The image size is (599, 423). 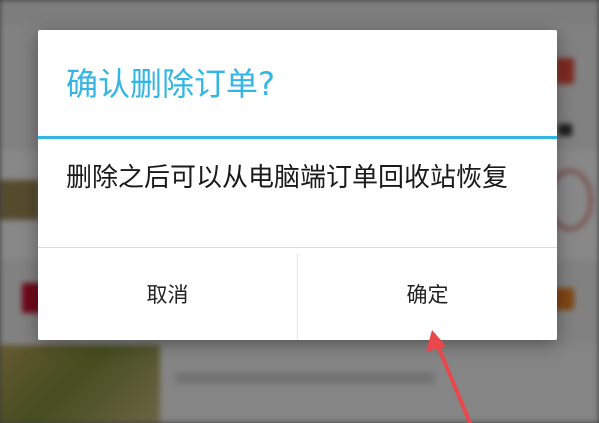 I want to click on cancel-button: 取消, so click(x=167, y=294).